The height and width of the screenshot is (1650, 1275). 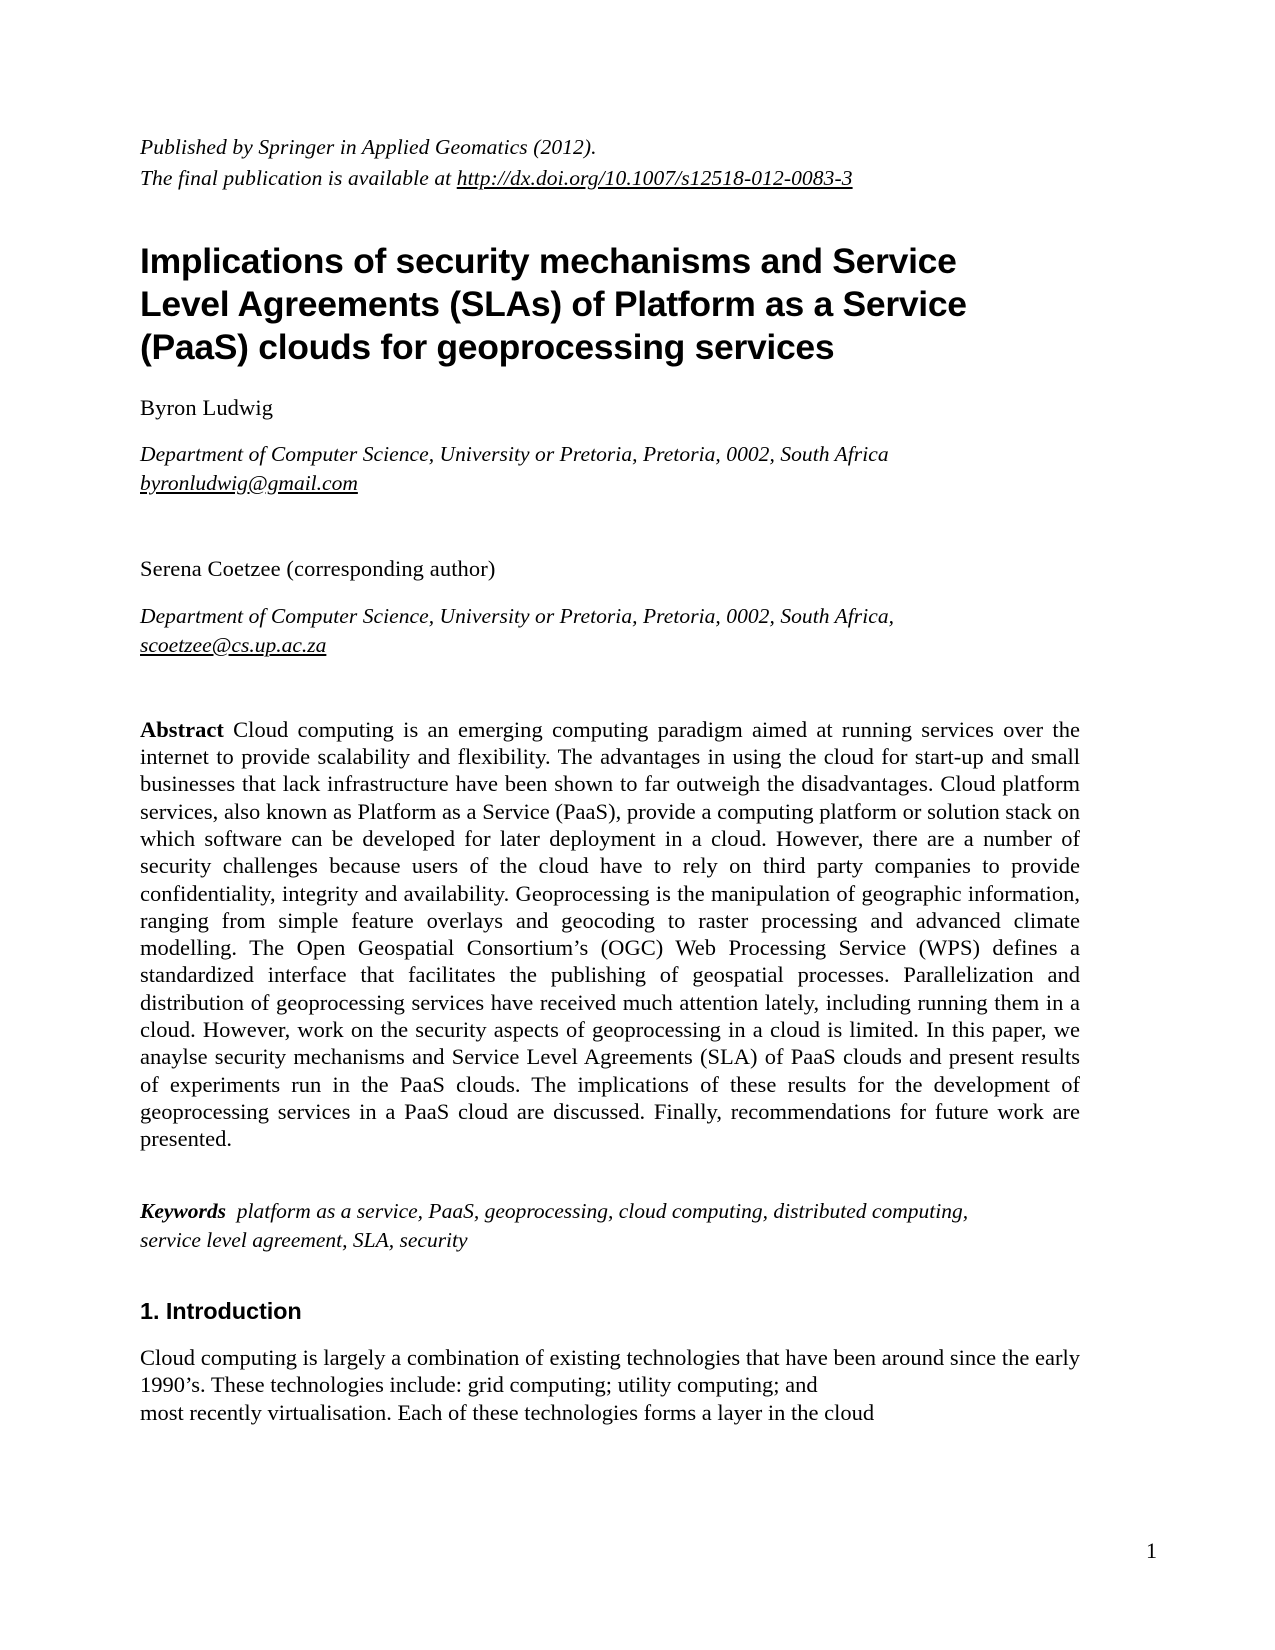 I want to click on author-email: scoetzee@cs.up.ac.za, so click(x=610, y=645).